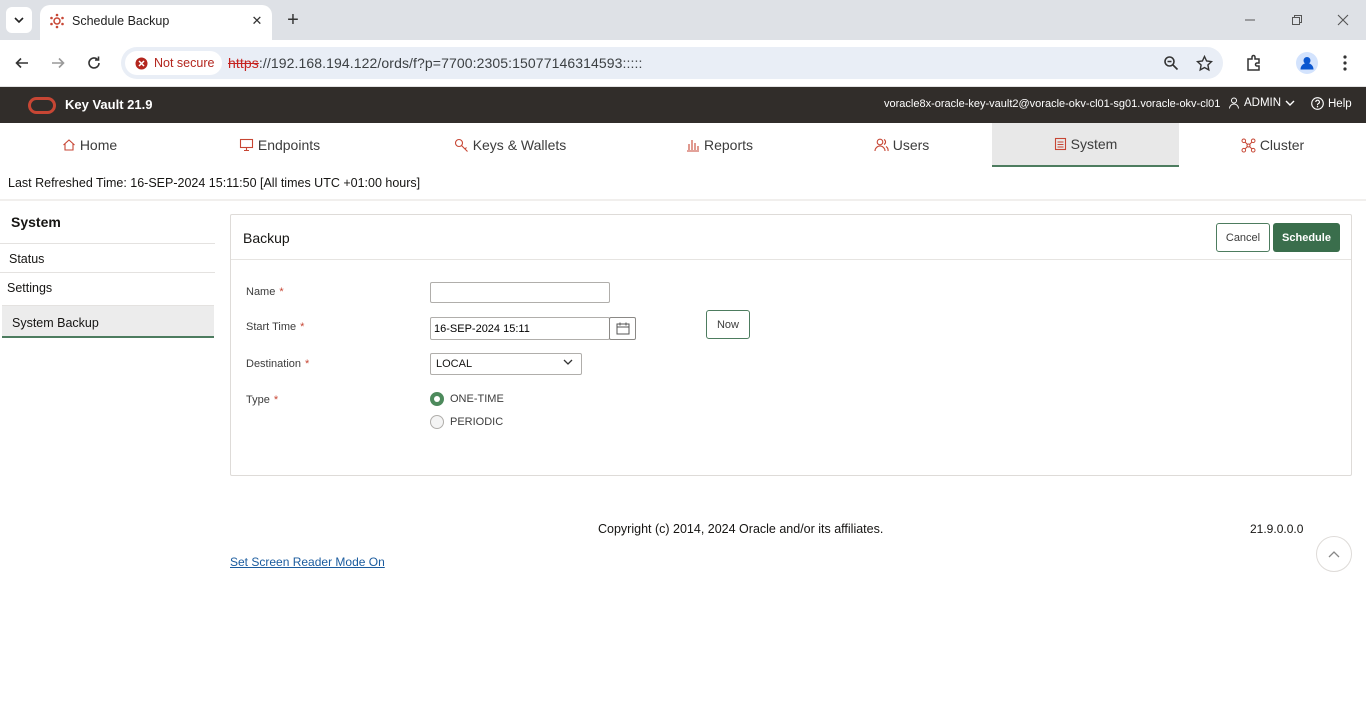  I want to click on restore-icon, so click(1297, 20).